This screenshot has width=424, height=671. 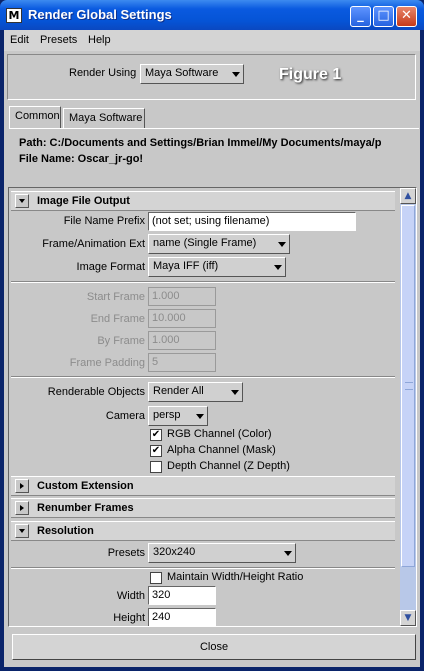 I want to click on close-button: Close, so click(x=214, y=647).